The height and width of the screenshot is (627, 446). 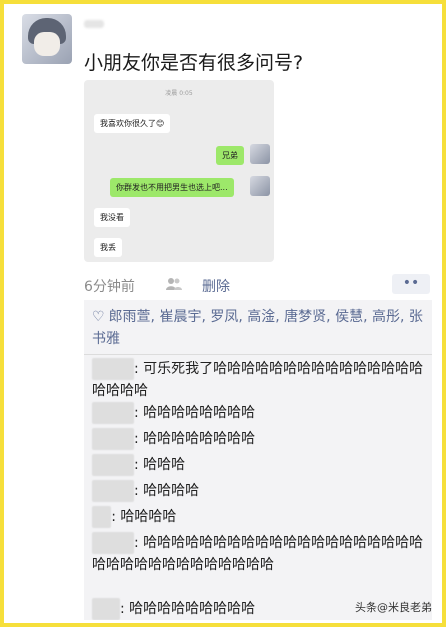 I want to click on chat-message: 我丢, so click(x=108, y=247).